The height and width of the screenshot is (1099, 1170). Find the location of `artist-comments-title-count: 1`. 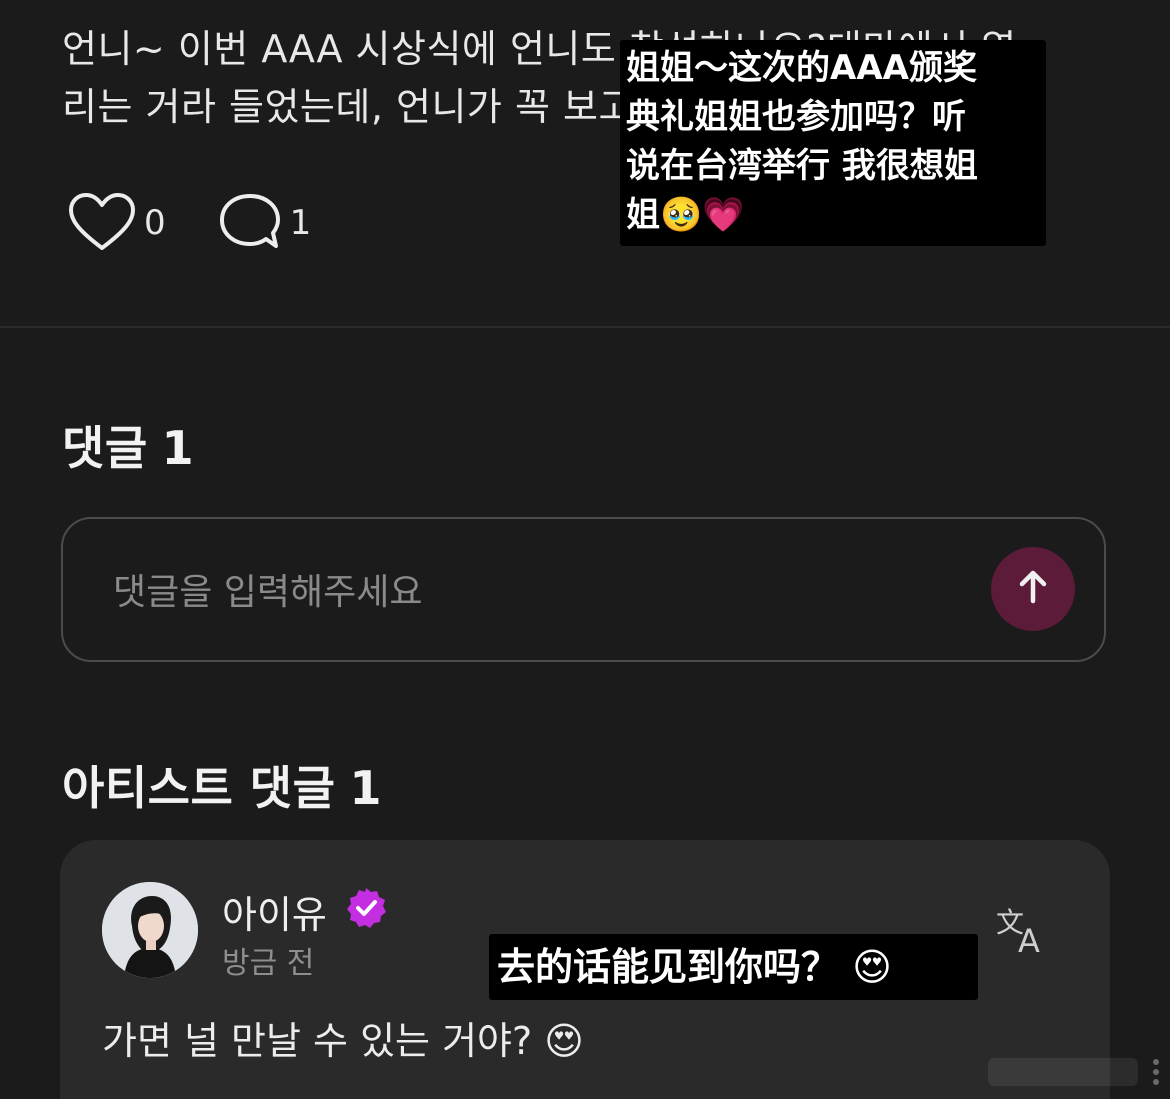

artist-comments-title-count: 1 is located at coordinates (365, 788).